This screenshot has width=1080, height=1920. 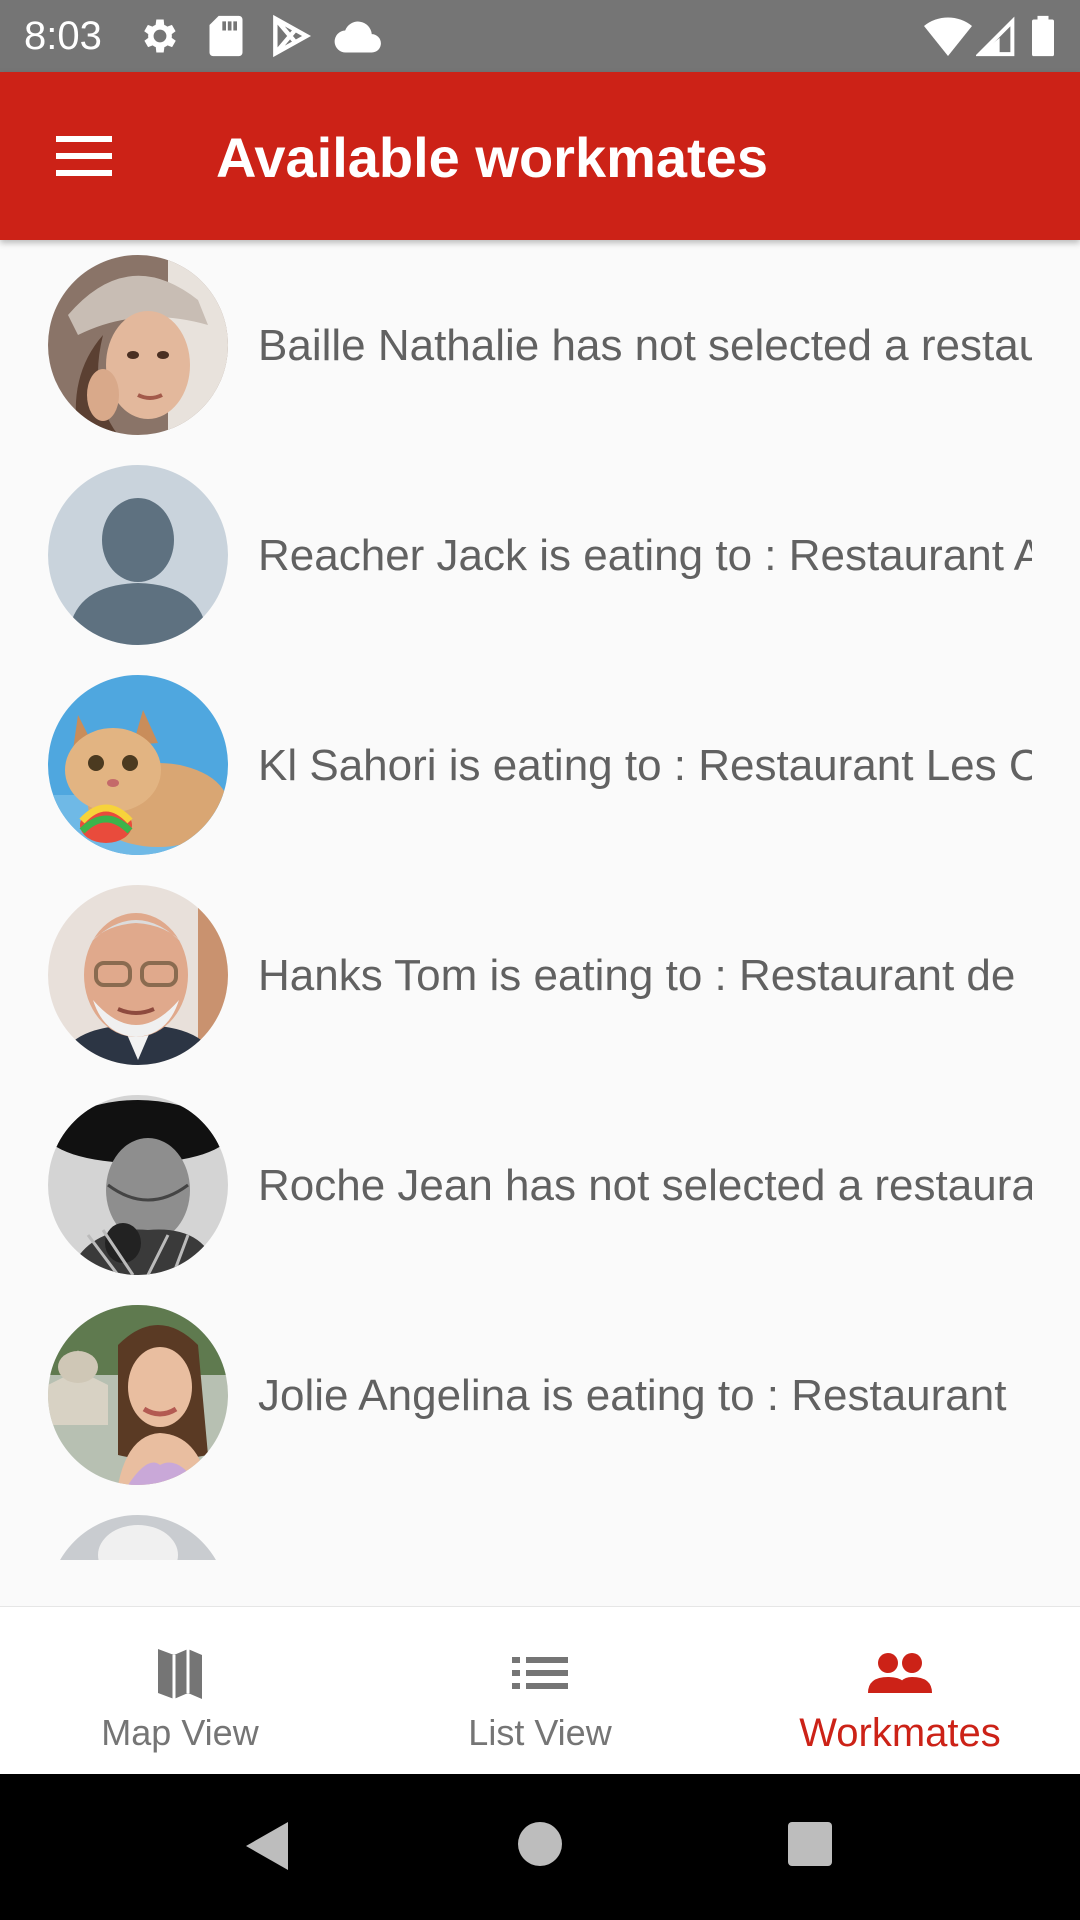 I want to click on system-navigation-bar, so click(x=540, y=1847).